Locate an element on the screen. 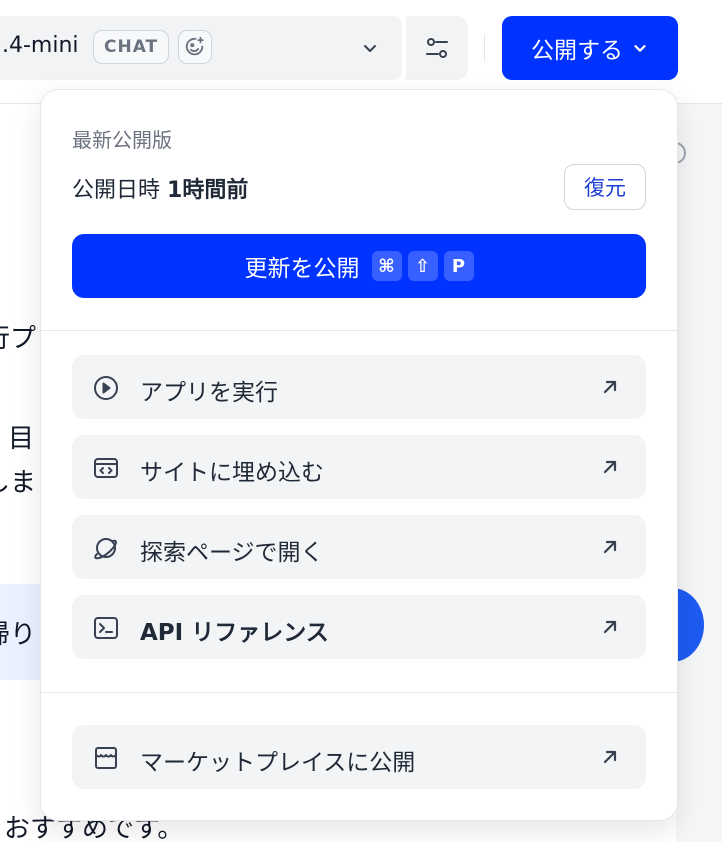 This screenshot has height=842, width=722. command-key-icon: ⌘ is located at coordinates (386, 266).